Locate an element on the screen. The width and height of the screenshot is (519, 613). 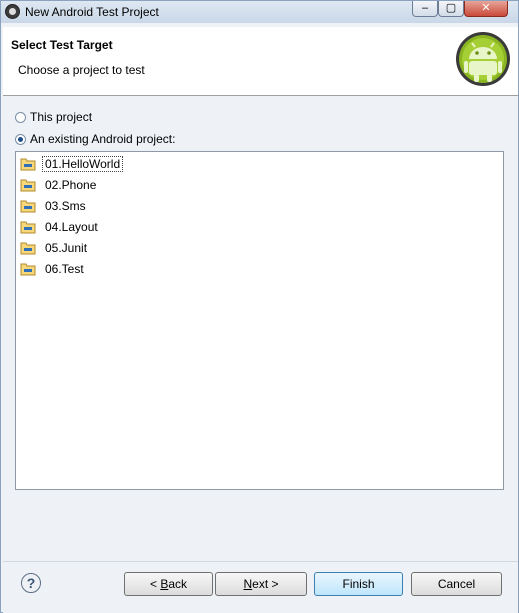
back-button: < Back is located at coordinates (168, 584).